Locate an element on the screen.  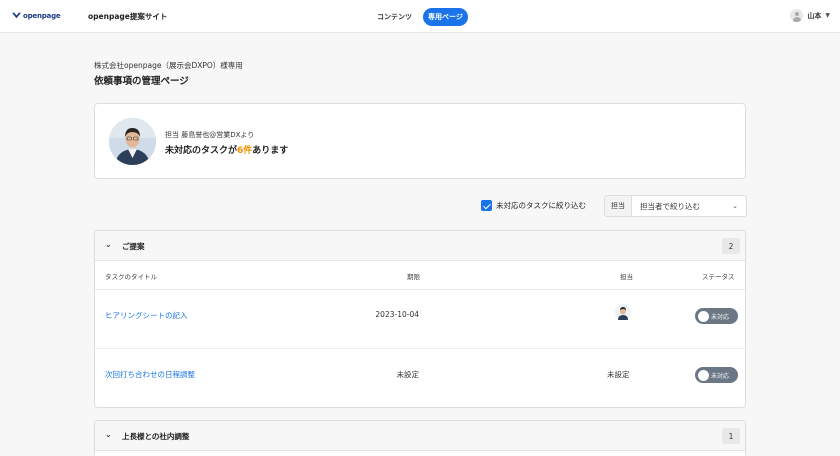
user-menu: 山本 ▼ is located at coordinates (810, 15).